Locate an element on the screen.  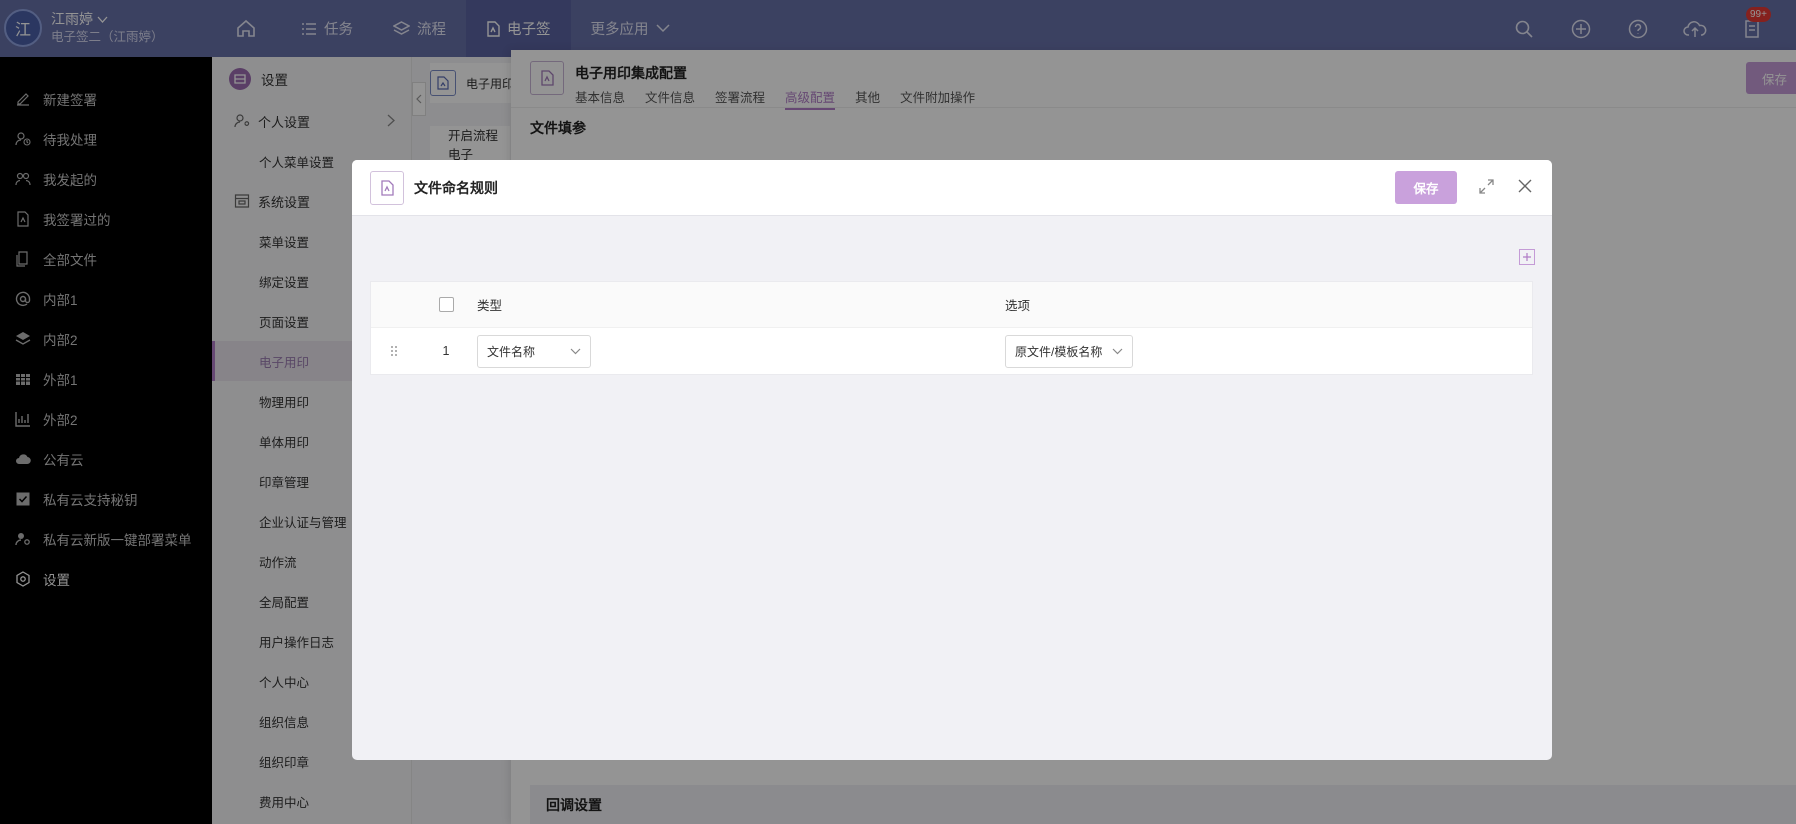
expand-icon is located at coordinates (1486, 186).